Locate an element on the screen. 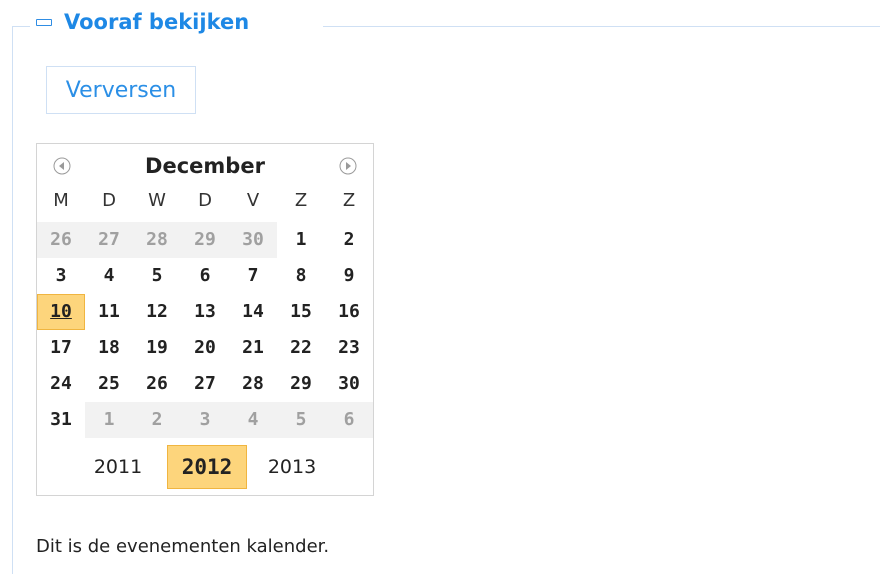  refresh-button: Verversen is located at coordinates (121, 90).